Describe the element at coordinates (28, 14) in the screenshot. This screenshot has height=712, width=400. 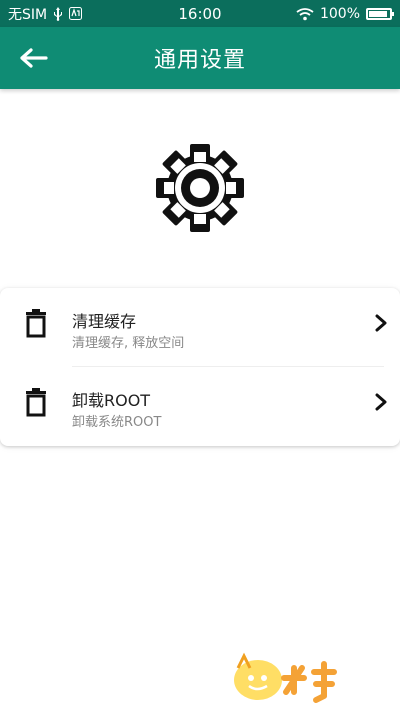
I see `carrier-label: 无SIM` at that location.